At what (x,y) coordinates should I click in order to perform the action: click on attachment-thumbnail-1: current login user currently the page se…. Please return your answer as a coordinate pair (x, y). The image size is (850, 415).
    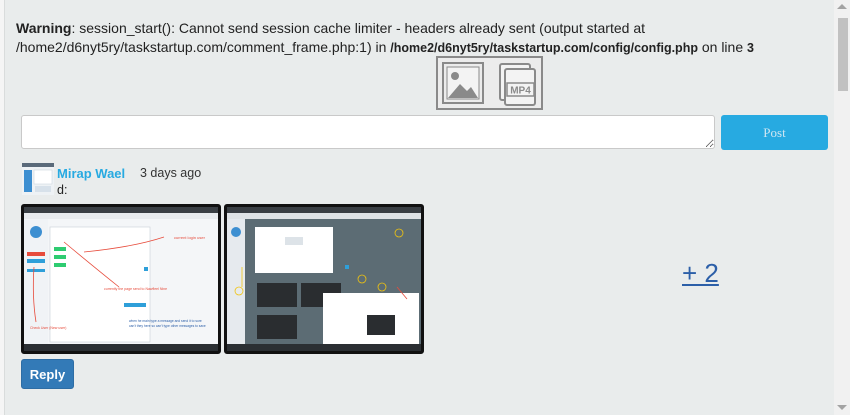
    Looking at the image, I should click on (121, 279).